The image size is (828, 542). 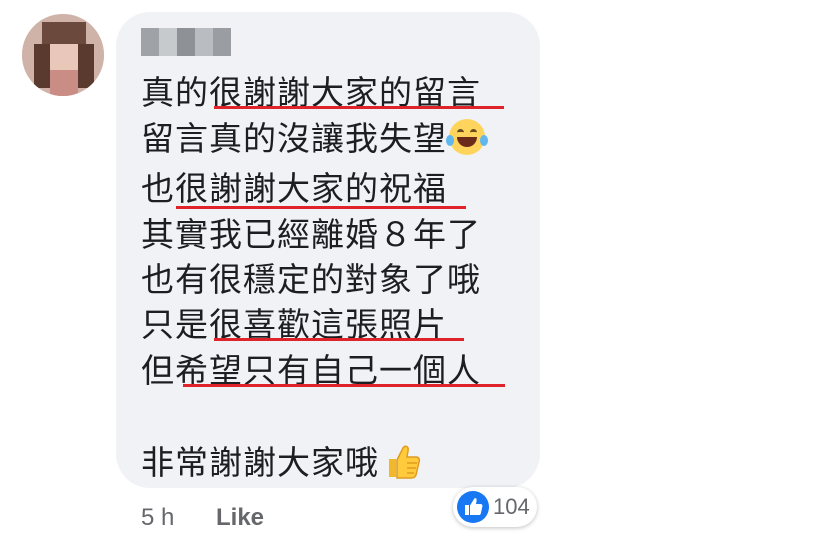 What do you see at coordinates (294, 138) in the screenshot?
I see `comment-line-text: 留言真的沒讓我失望` at bounding box center [294, 138].